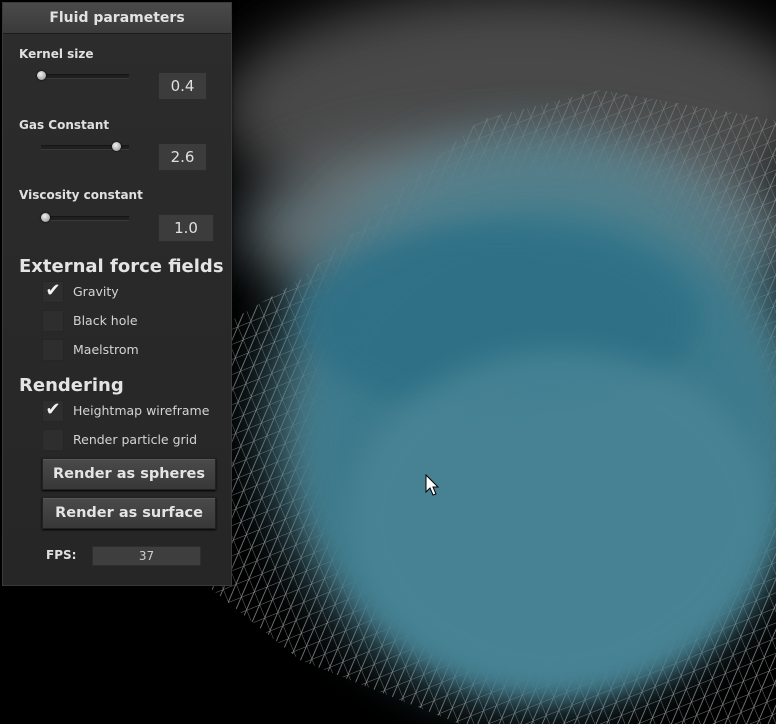  What do you see at coordinates (182, 86) in the screenshot?
I see `kernel-size-value: 0.4` at bounding box center [182, 86].